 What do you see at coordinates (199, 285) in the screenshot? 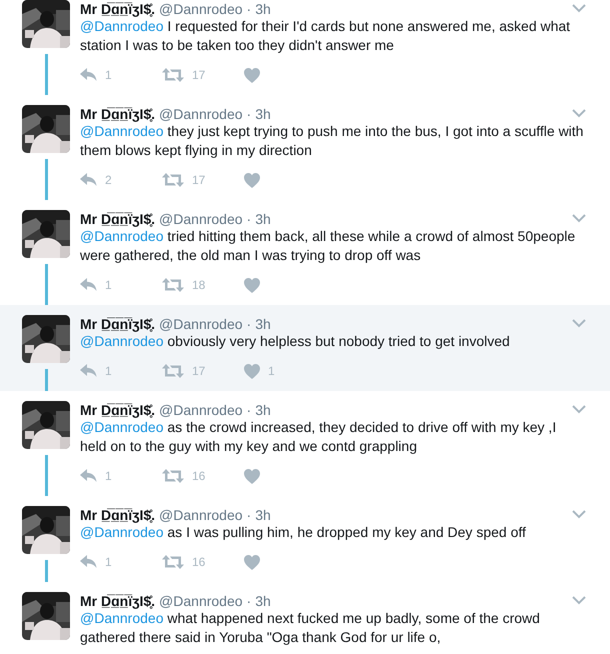
I see `count: 18` at bounding box center [199, 285].